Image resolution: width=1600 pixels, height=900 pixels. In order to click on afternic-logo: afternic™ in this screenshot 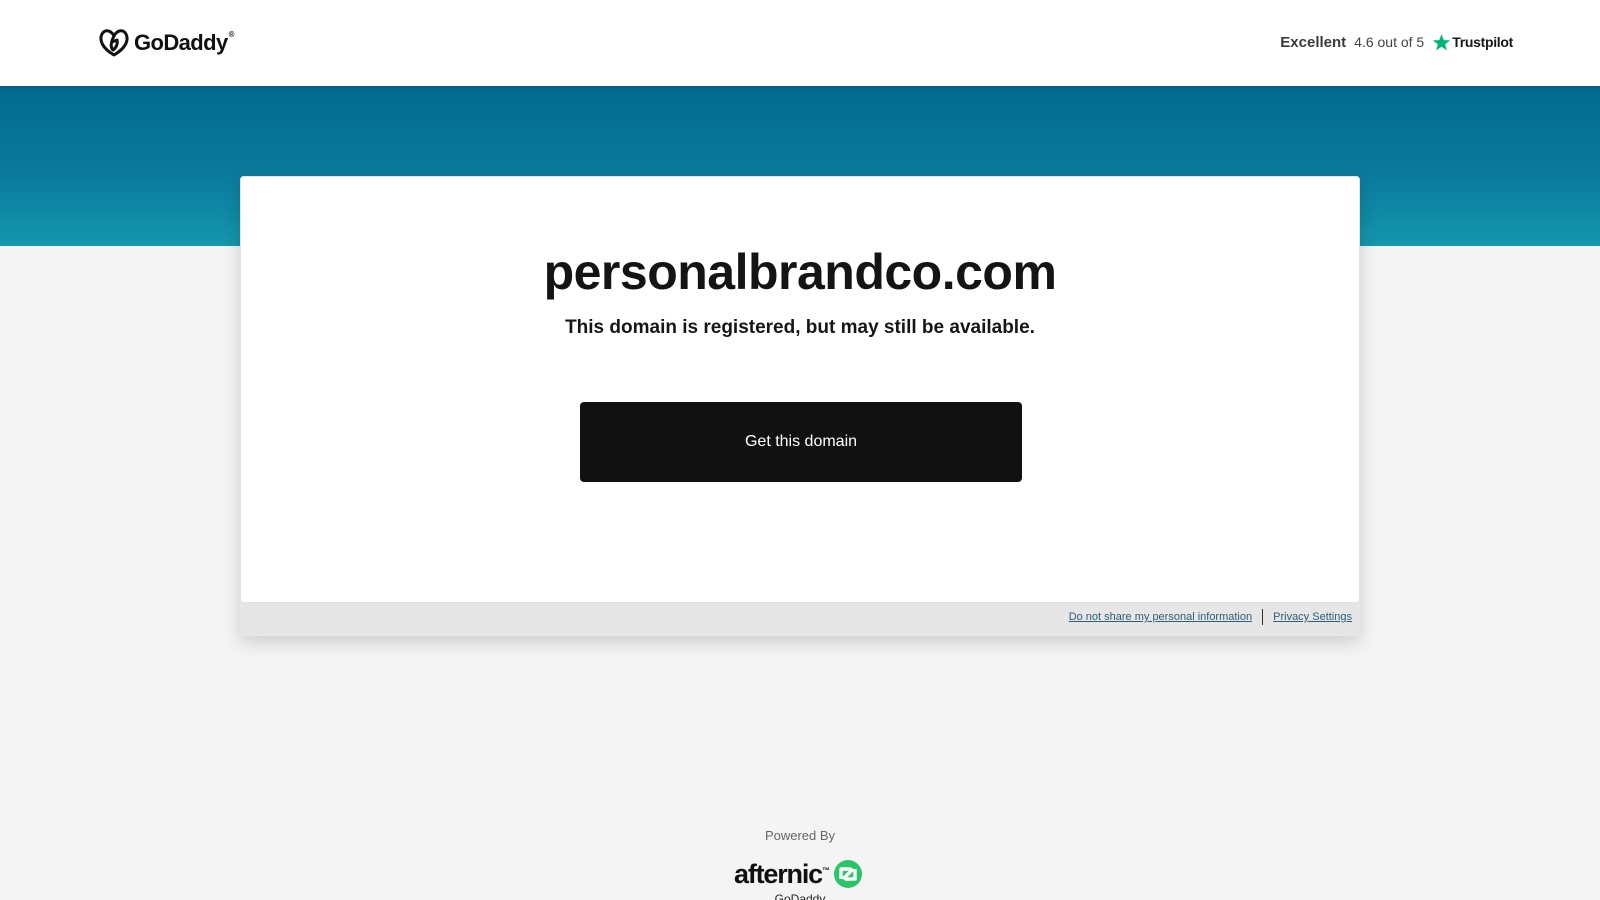, I will do `click(798, 874)`.